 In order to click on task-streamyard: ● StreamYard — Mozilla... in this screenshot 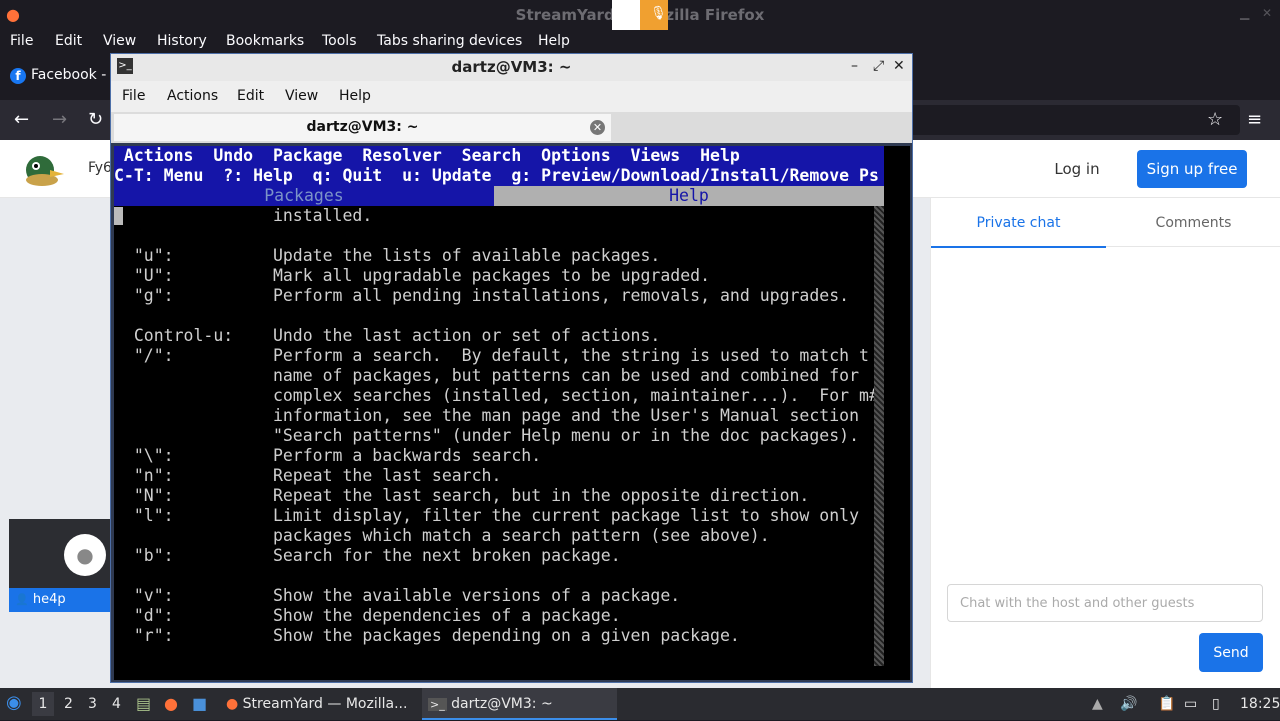, I will do `click(320, 704)`.